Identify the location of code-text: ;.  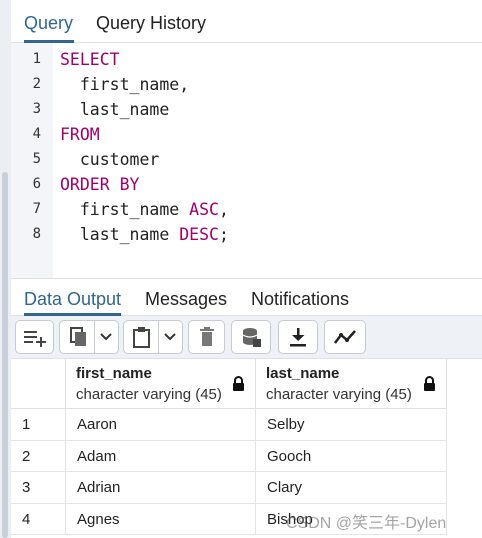
(223, 234).